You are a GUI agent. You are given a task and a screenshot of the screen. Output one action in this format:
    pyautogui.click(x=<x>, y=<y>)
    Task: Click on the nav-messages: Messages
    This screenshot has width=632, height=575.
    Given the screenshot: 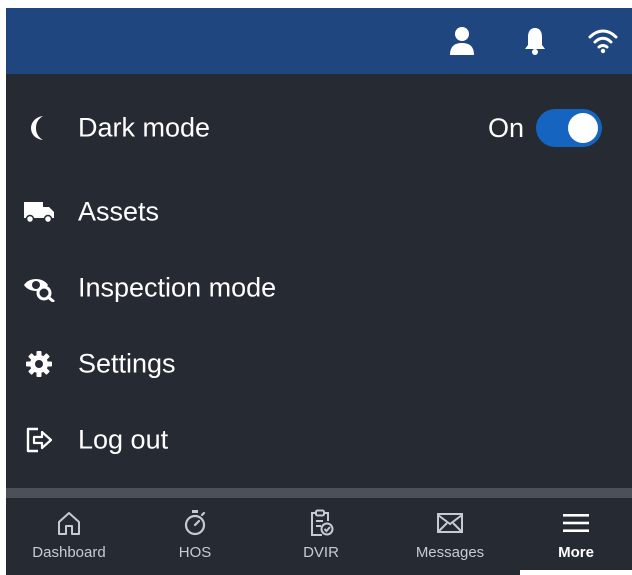 What is the action you would take?
    pyautogui.click(x=450, y=536)
    